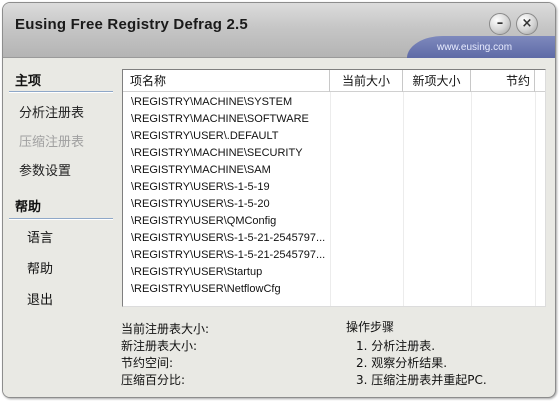  What do you see at coordinates (500, 24) in the screenshot?
I see `minimize-button: –` at bounding box center [500, 24].